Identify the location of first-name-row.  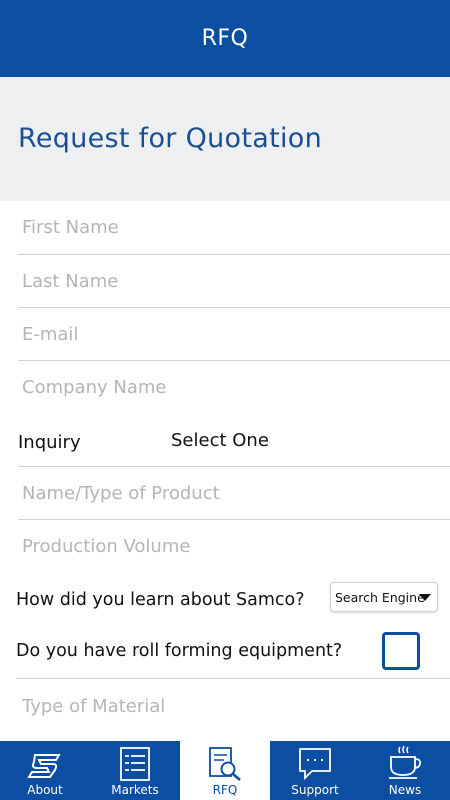
(234, 228).